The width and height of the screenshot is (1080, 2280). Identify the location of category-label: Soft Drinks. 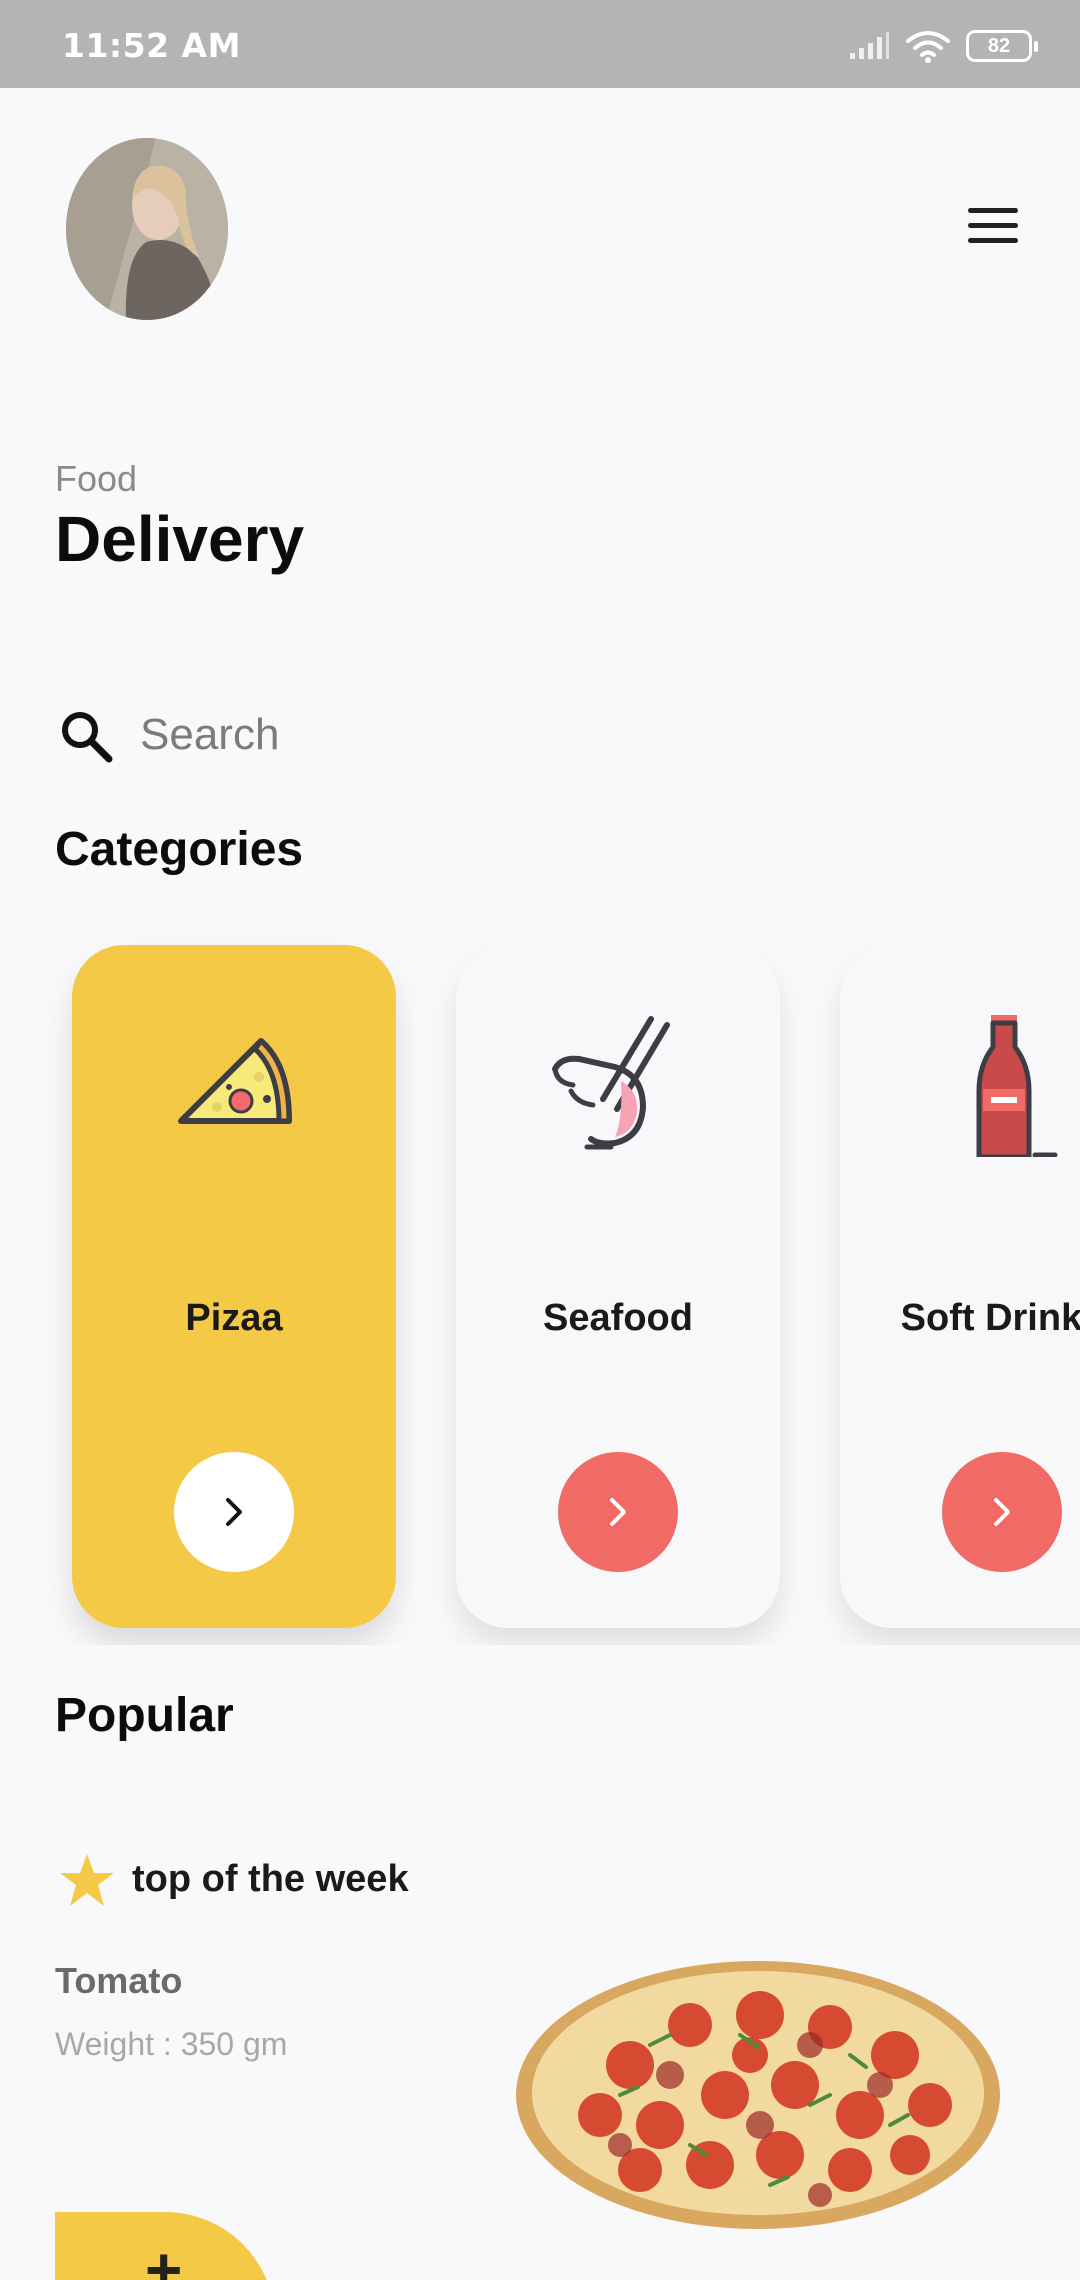
(990, 1318).